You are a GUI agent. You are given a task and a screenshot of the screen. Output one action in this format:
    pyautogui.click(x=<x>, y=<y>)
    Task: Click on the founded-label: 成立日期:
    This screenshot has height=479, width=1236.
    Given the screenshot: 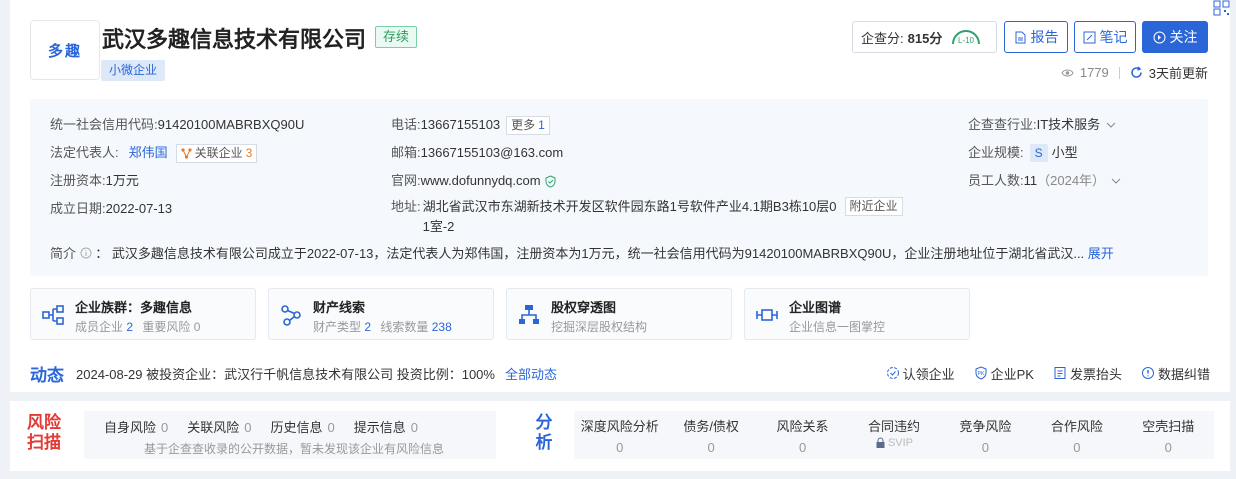 What is the action you would take?
    pyautogui.click(x=78, y=208)
    